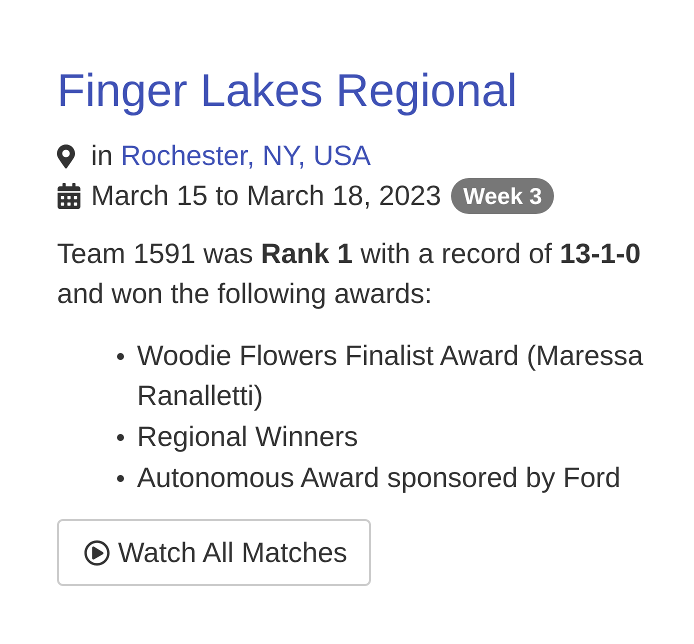  Describe the element at coordinates (247, 437) in the screenshot. I see `award-item: Regional Winners` at that location.